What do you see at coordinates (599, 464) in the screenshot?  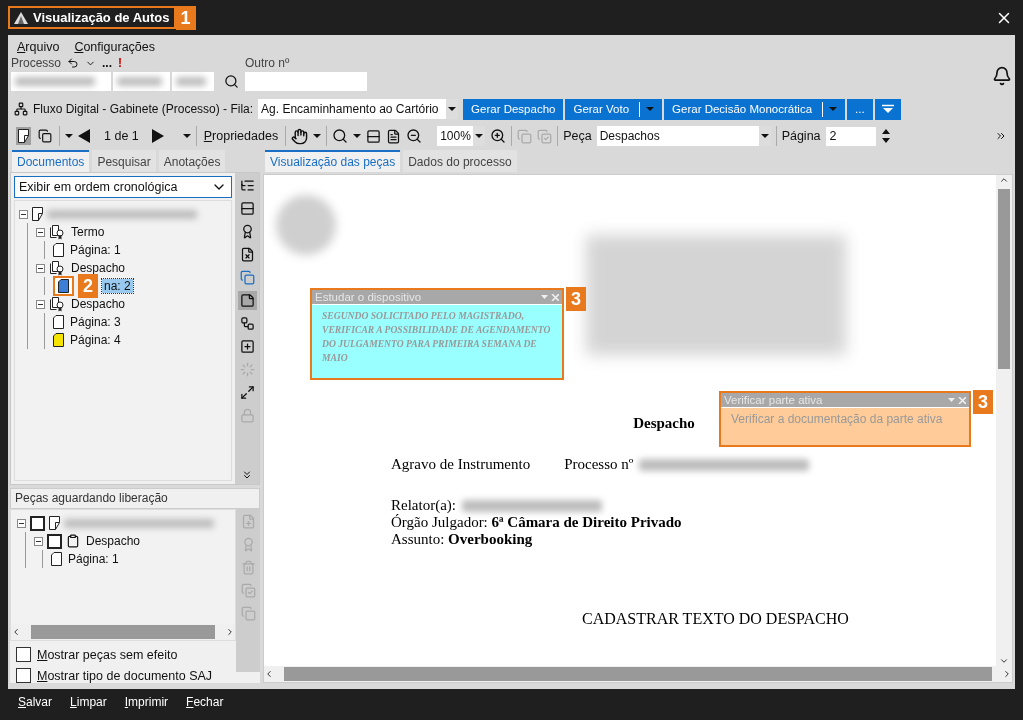 I see `document-text: Processo nº` at bounding box center [599, 464].